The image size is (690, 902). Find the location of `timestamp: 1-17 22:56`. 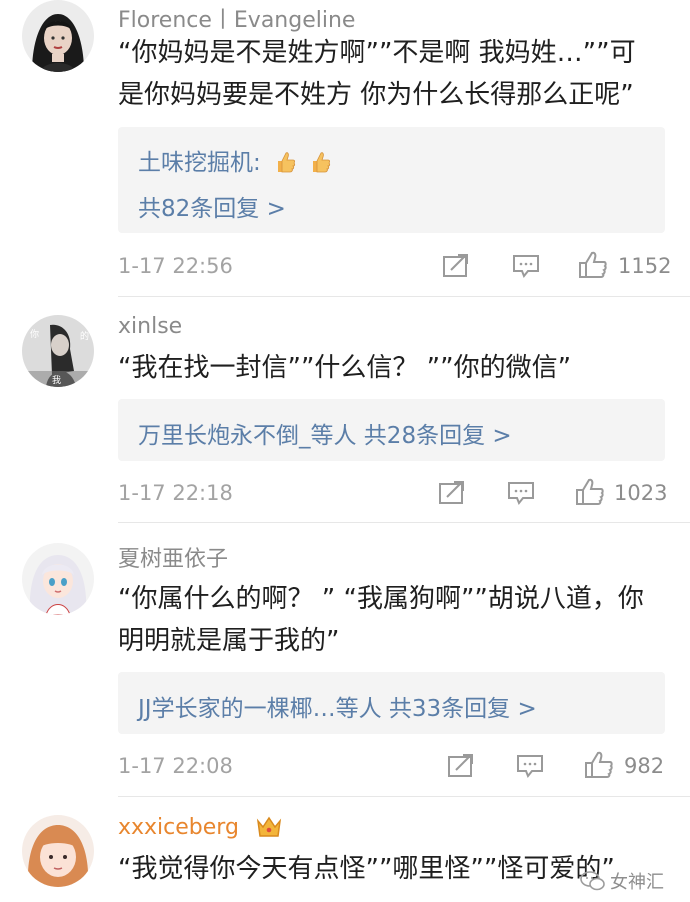

timestamp: 1-17 22:56 is located at coordinates (175, 266).